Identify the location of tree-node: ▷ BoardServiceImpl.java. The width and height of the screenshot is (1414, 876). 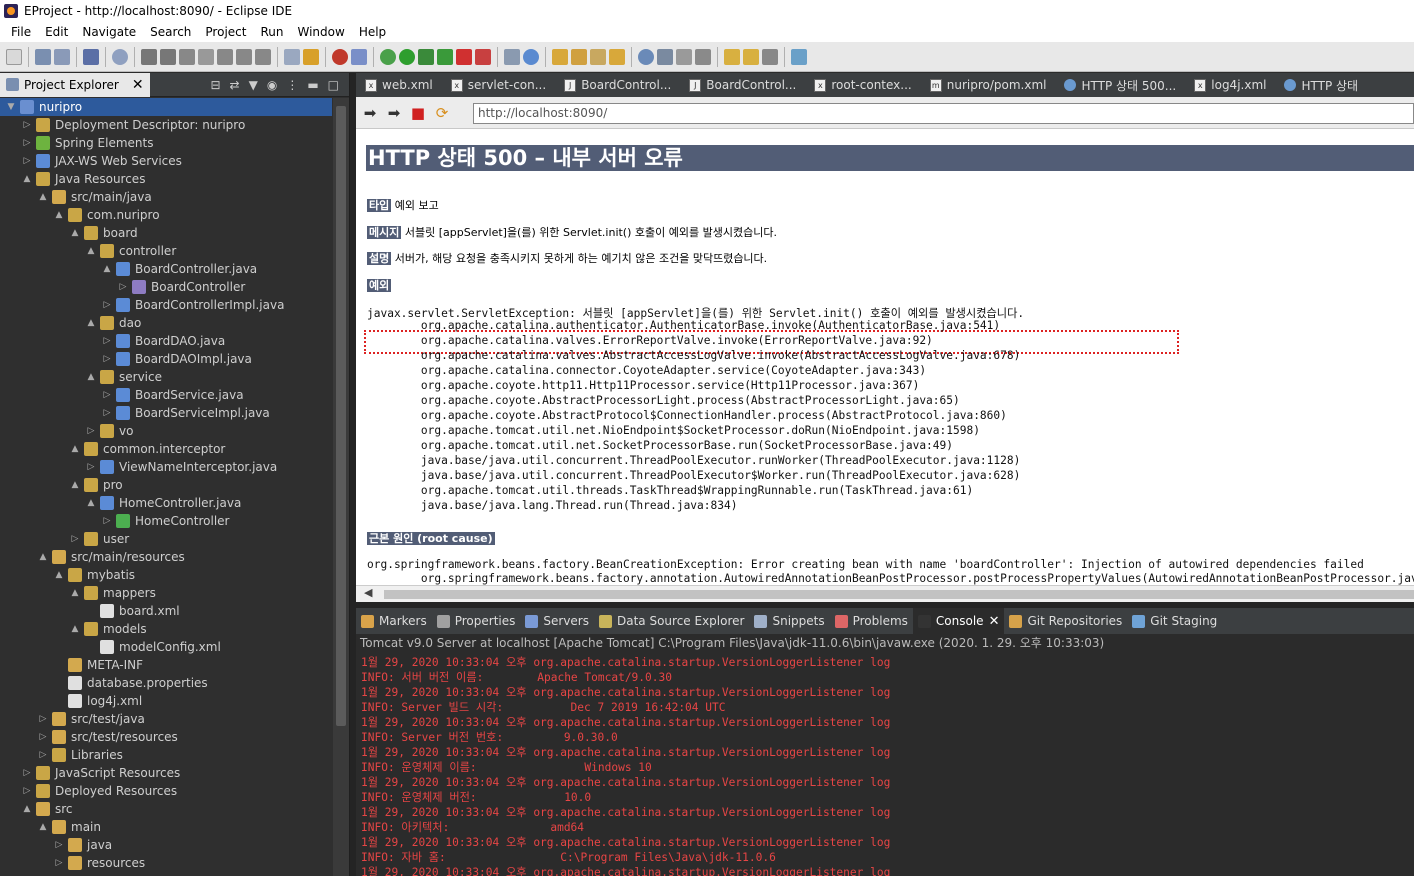
(135, 413).